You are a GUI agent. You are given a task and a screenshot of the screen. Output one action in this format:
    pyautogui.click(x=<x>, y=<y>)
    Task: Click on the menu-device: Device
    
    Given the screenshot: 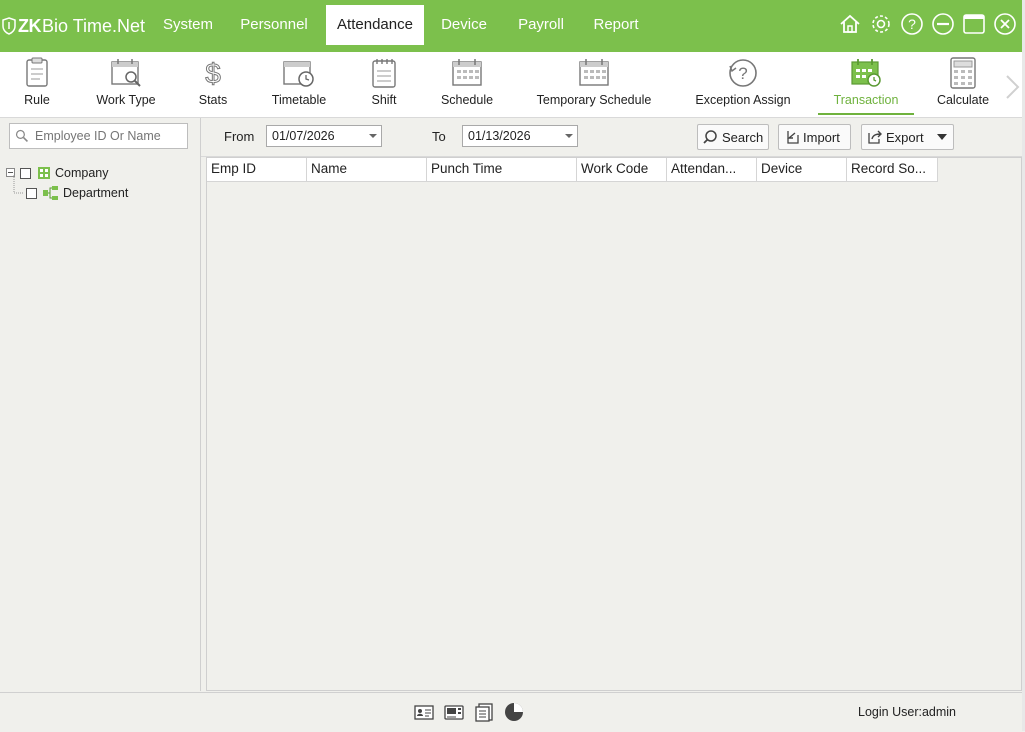 What is the action you would take?
    pyautogui.click(x=464, y=25)
    